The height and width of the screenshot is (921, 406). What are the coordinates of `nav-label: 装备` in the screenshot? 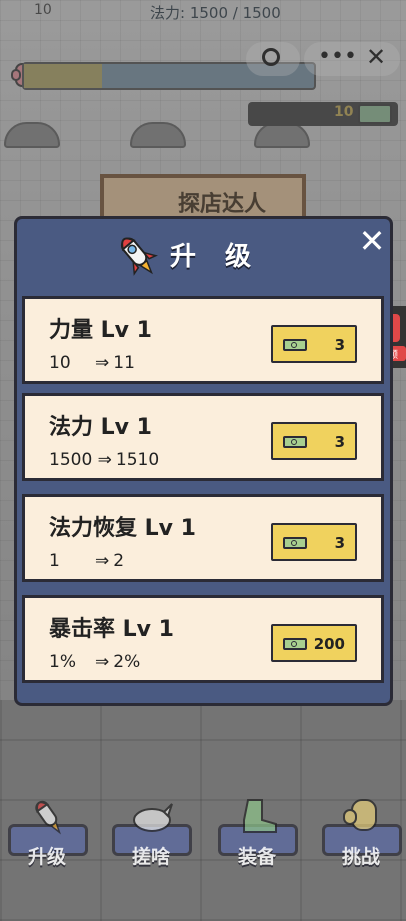 It's located at (256, 857).